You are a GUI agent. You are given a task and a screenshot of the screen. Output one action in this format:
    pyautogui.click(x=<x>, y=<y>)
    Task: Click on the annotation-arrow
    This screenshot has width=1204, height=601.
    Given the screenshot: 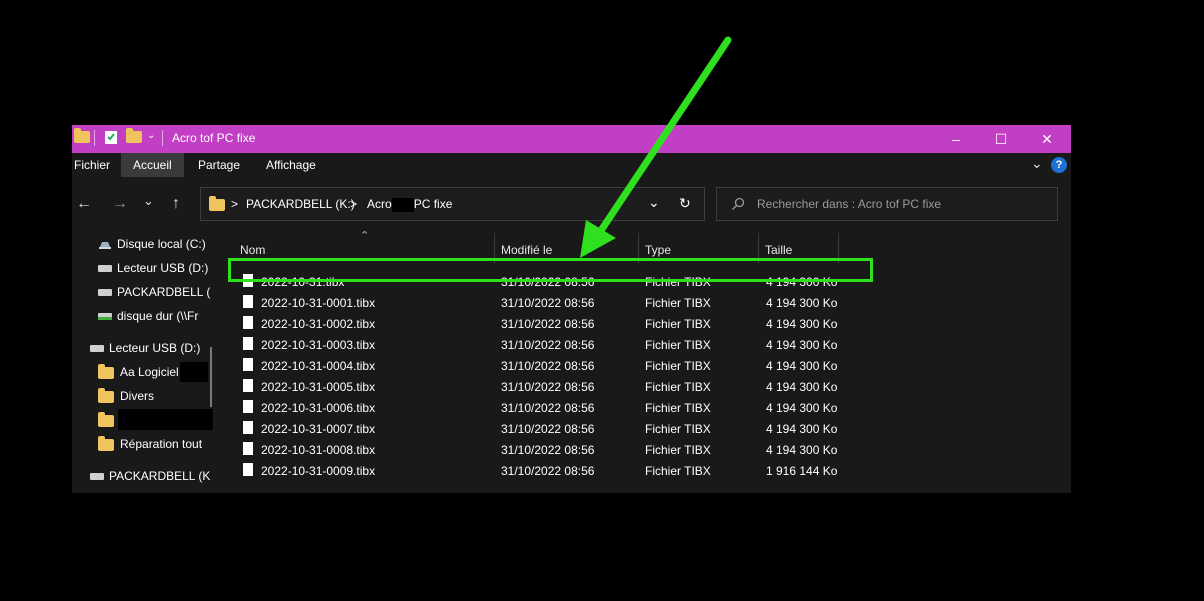 What is the action you would take?
    pyautogui.click(x=656, y=147)
    